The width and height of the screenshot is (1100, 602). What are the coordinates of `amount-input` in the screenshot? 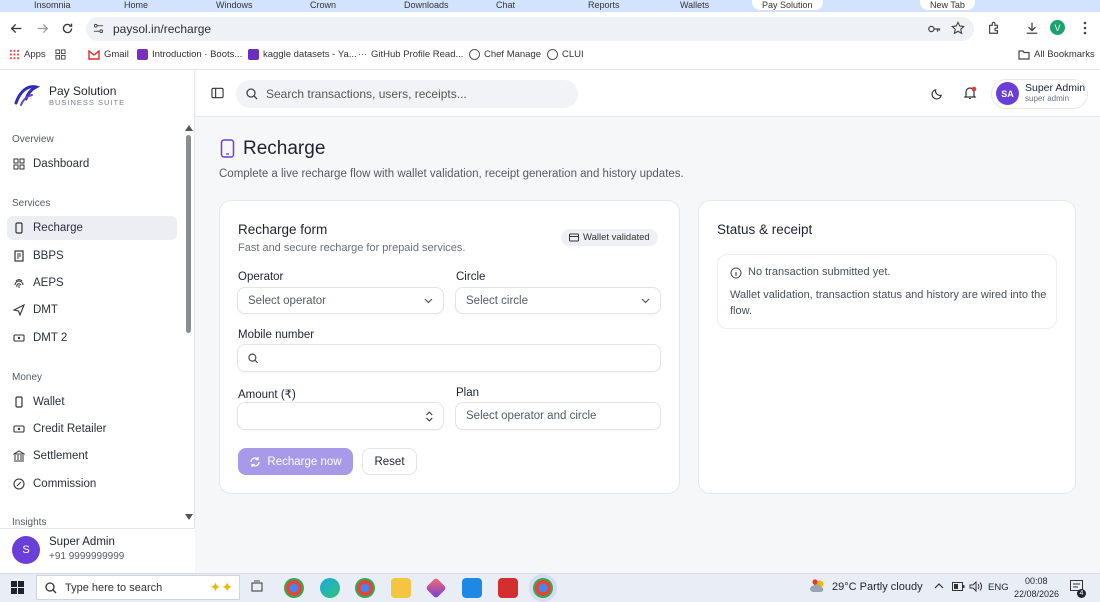 It's located at (337, 416).